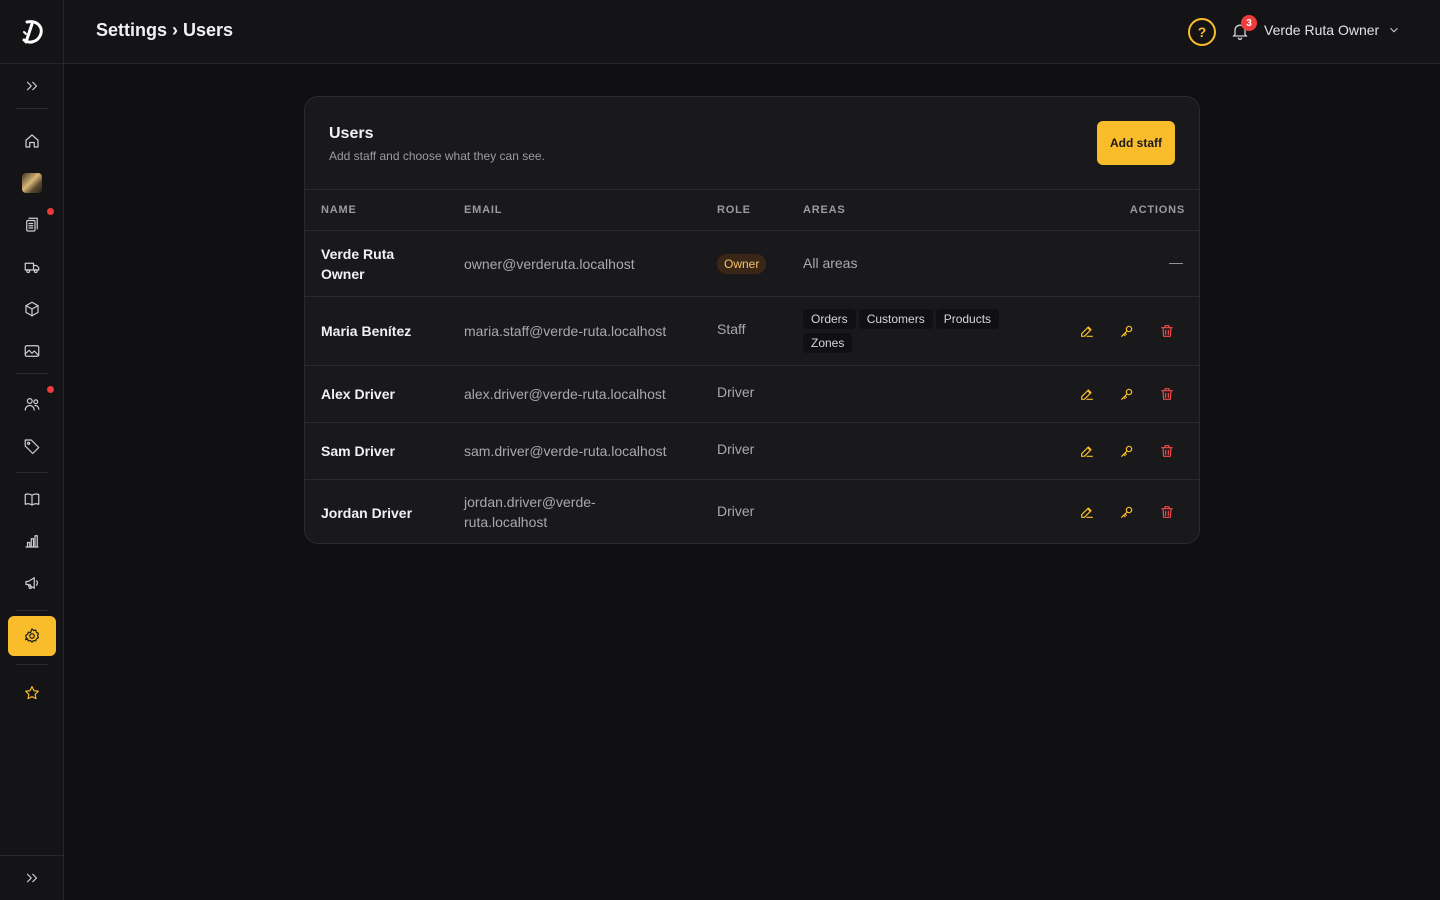  Describe the element at coordinates (895, 319) in the screenshot. I see `area-chip: Customers` at that location.